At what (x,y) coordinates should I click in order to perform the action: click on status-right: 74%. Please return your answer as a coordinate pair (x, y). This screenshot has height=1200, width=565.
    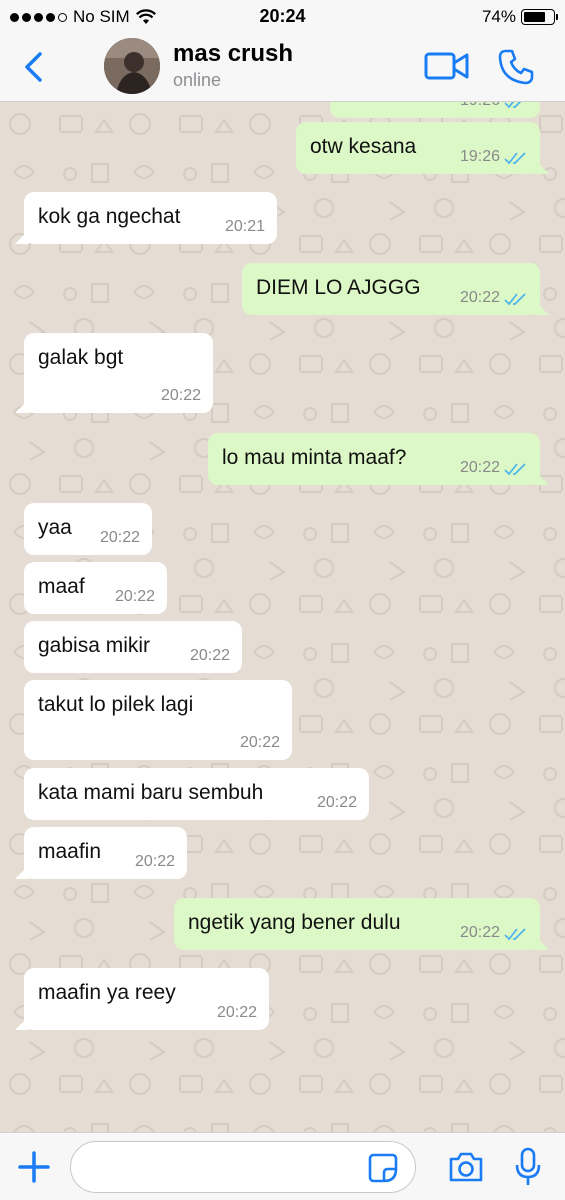
    Looking at the image, I should click on (519, 17).